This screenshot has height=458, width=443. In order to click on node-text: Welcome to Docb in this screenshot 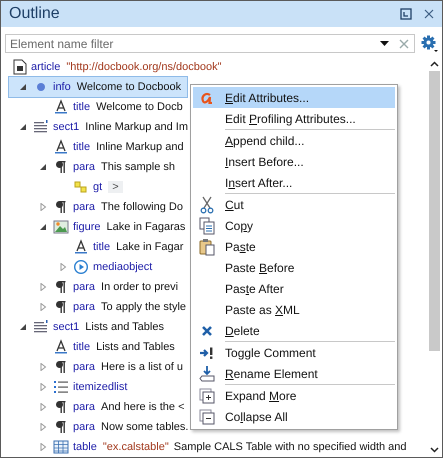, I will do `click(139, 107)`.